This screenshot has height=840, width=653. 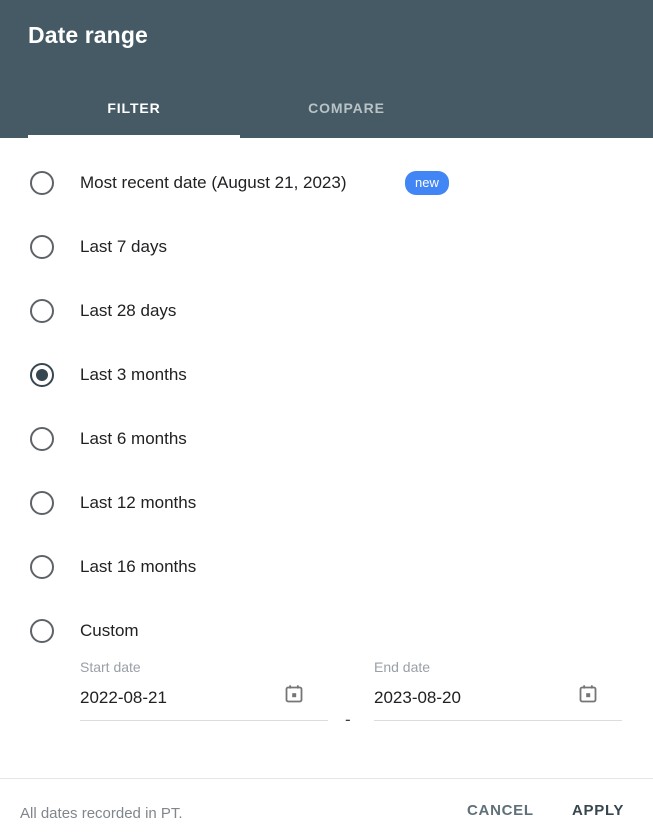 What do you see at coordinates (42, 567) in the screenshot?
I see `radio-last-16-months` at bounding box center [42, 567].